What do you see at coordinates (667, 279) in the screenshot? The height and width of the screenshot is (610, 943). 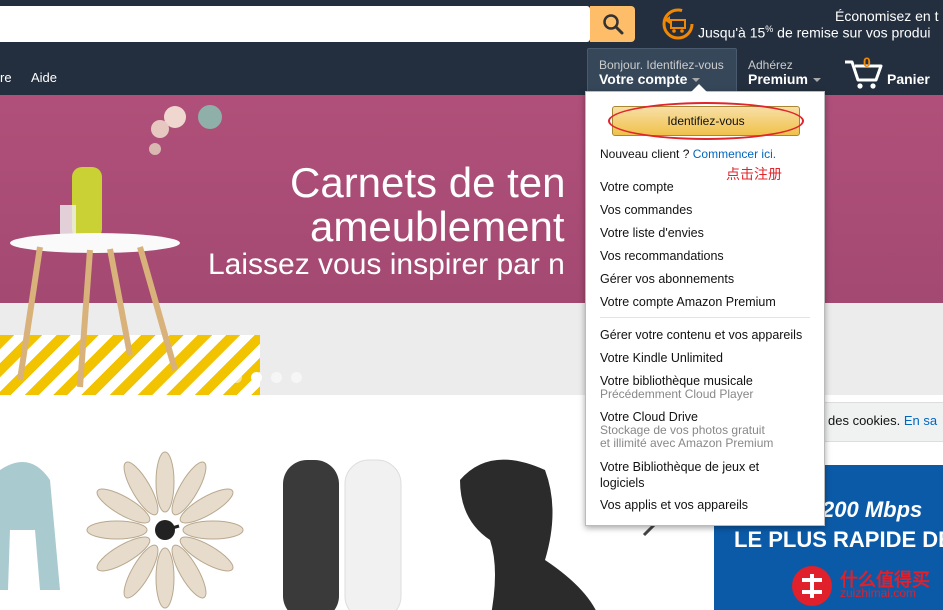 I see `menu-item-subscriptions: Gérer vos abonnements` at bounding box center [667, 279].